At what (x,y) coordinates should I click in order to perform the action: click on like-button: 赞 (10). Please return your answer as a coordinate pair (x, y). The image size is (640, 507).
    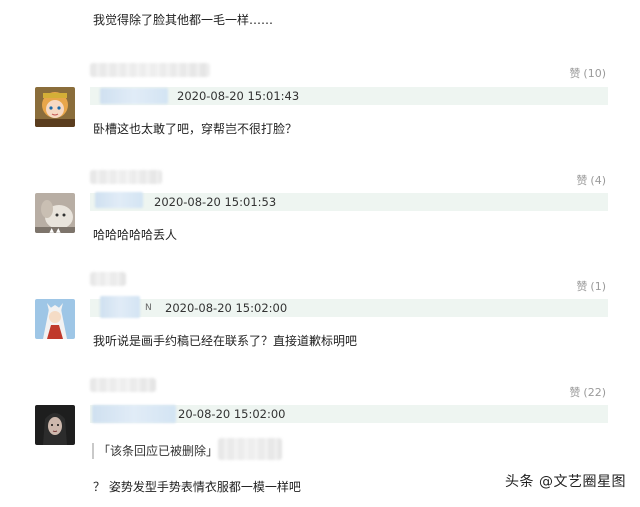
    Looking at the image, I should click on (587, 73).